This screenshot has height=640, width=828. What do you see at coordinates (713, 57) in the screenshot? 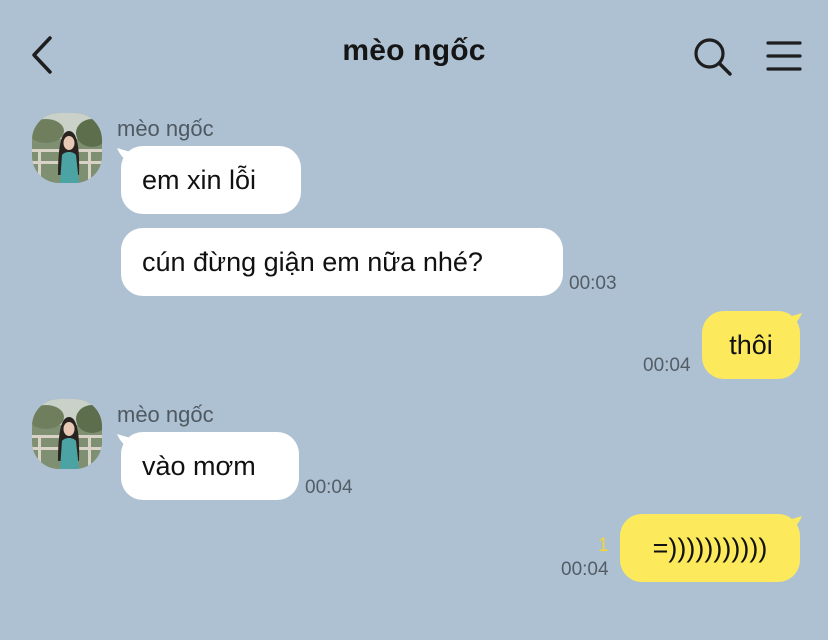
I see `search-icon` at bounding box center [713, 57].